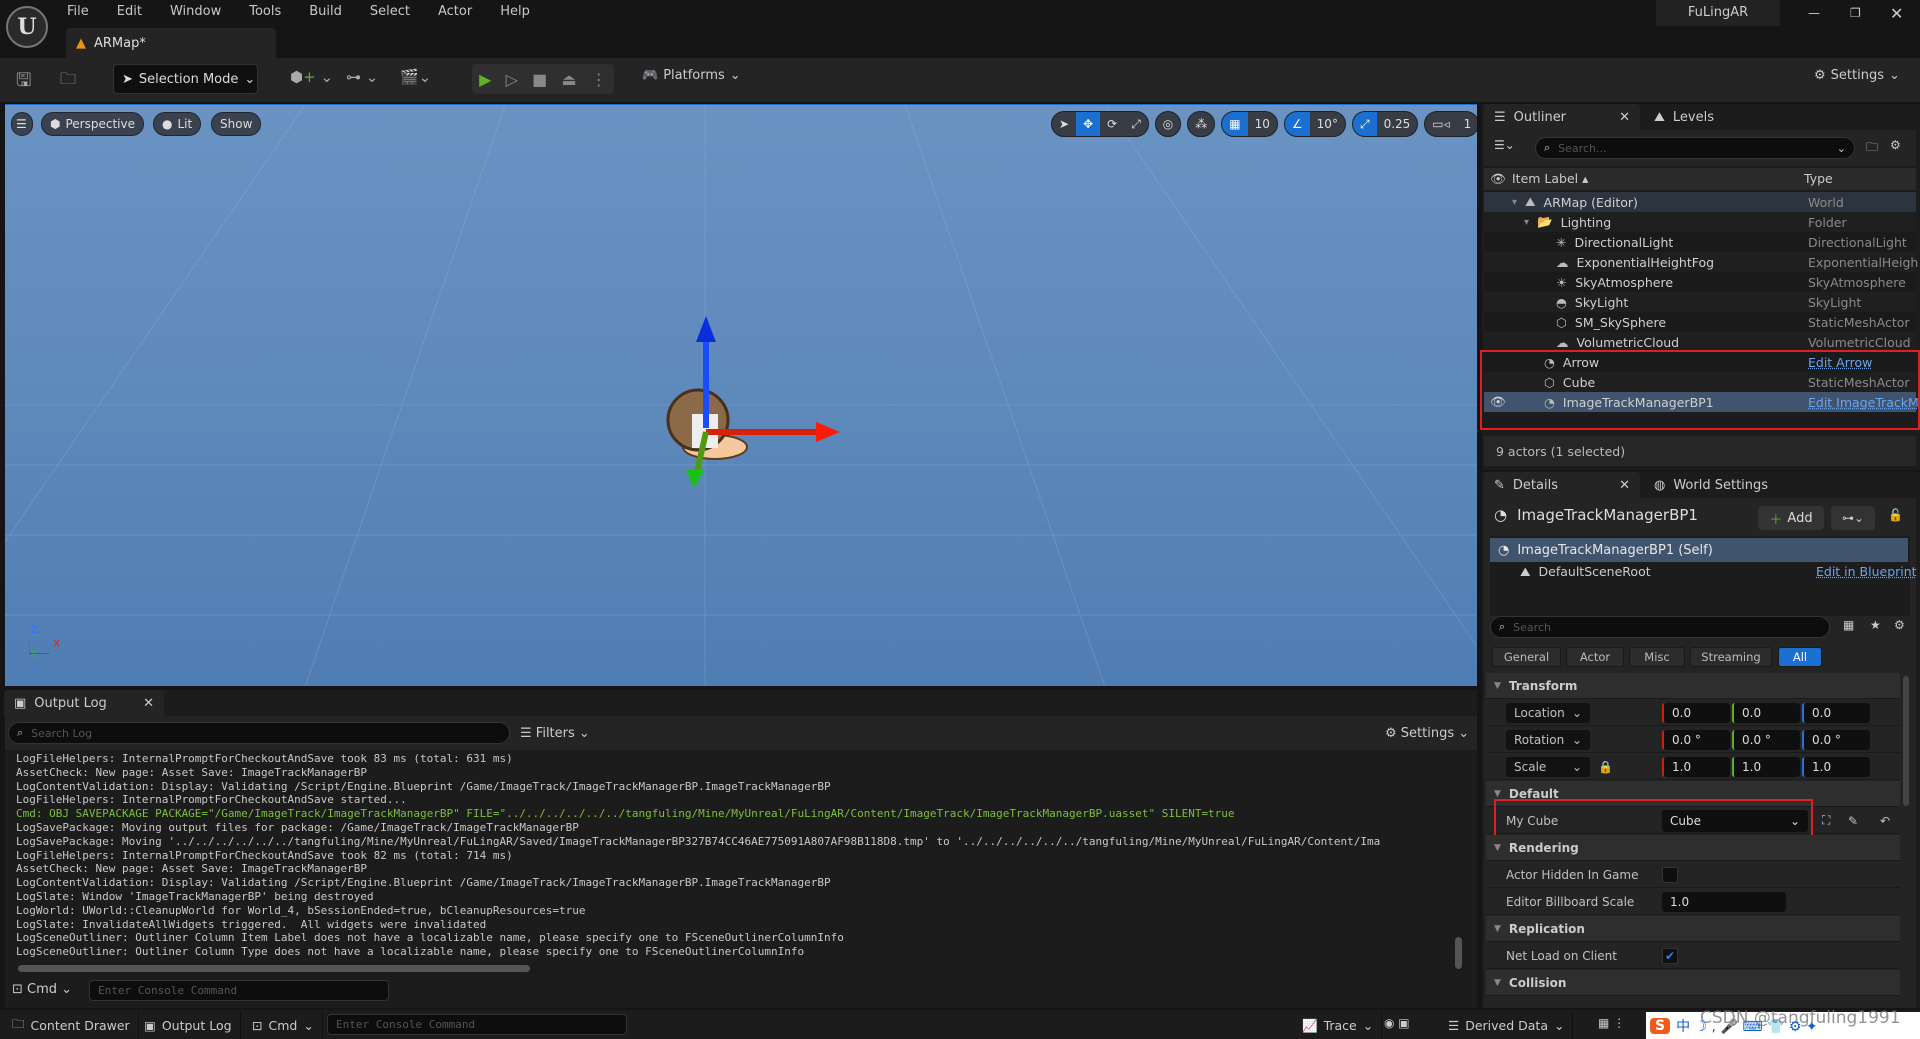 The height and width of the screenshot is (1039, 1920). Describe the element at coordinates (129, 11) in the screenshot. I see `menu-edit: Edit` at that location.